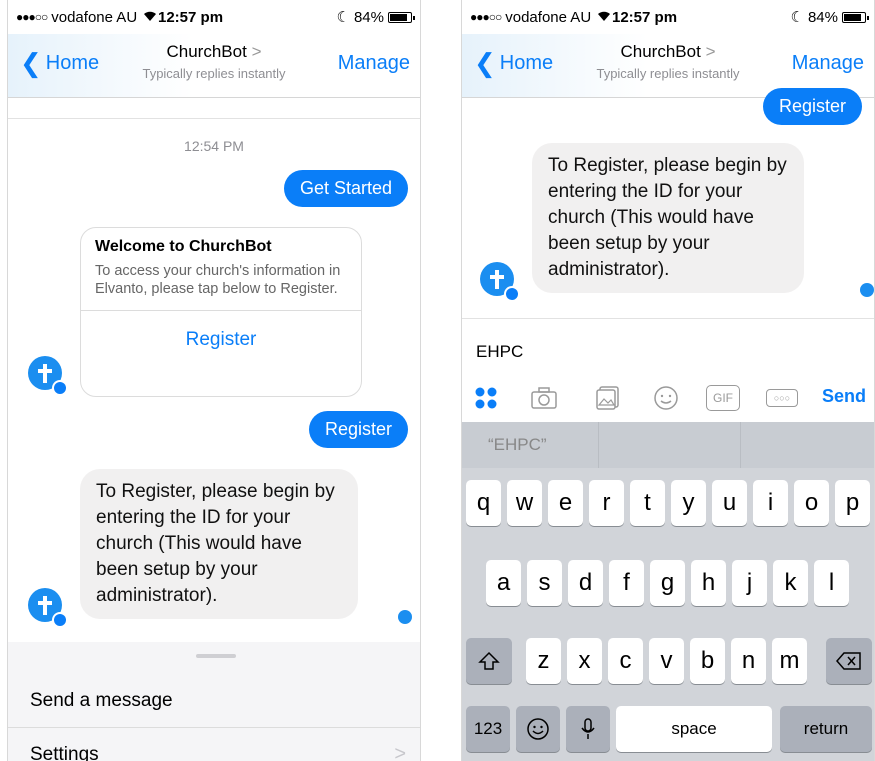  What do you see at coordinates (488, 729) in the screenshot?
I see `numbers-key: 123` at bounding box center [488, 729].